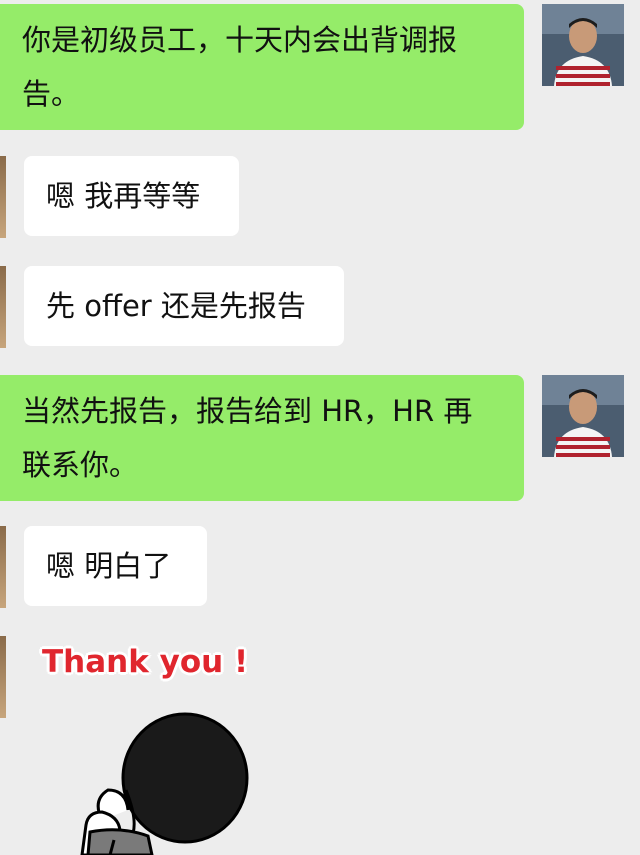  Describe the element at coordinates (164, 783) in the screenshot. I see `girl-bowing-sticker-icon` at that location.